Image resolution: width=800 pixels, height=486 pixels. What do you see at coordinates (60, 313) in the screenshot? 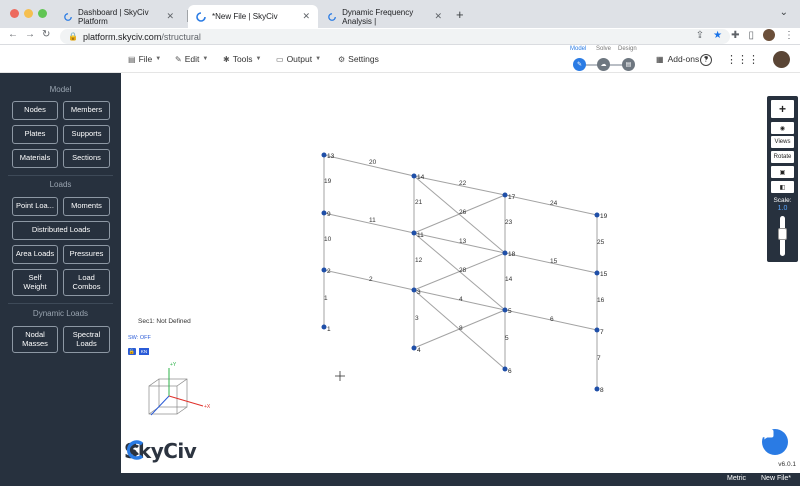
I see `section-title-dynamic-loads: Dynamic Loads` at bounding box center [60, 313].